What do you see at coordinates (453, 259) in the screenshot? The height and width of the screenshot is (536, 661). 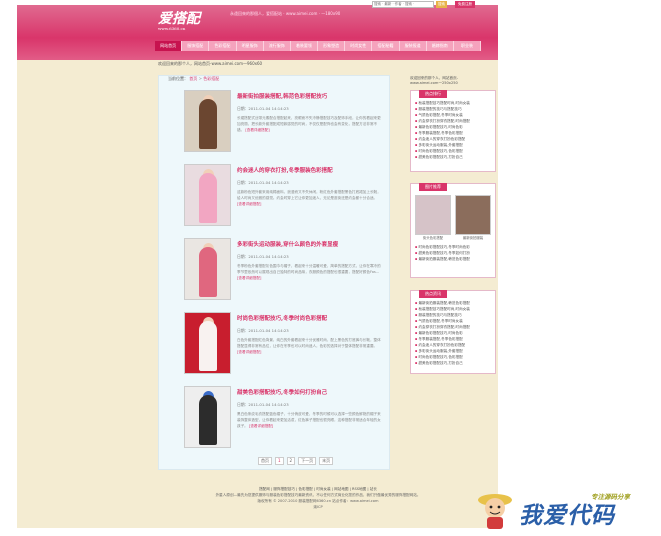 I see `list-item: 最新街拍服装搭配,韩范色彩搭配` at bounding box center [453, 259].